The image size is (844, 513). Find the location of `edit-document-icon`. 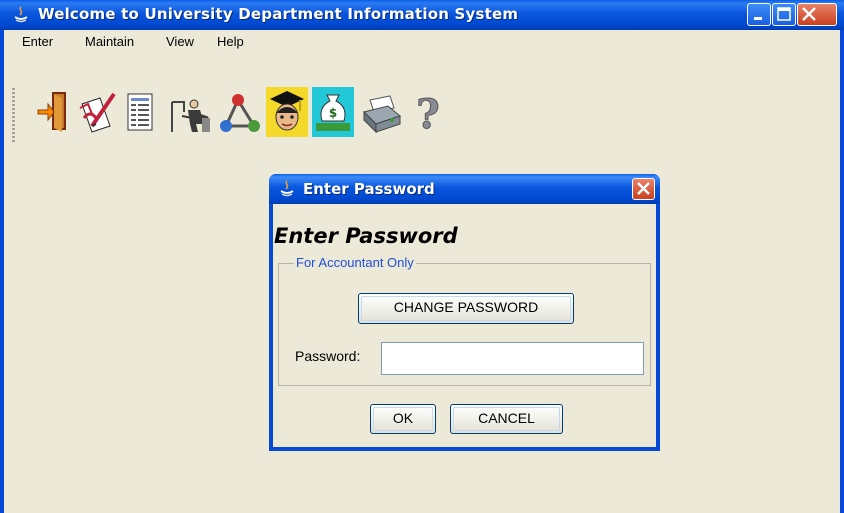

edit-document-icon is located at coordinates (97, 112).